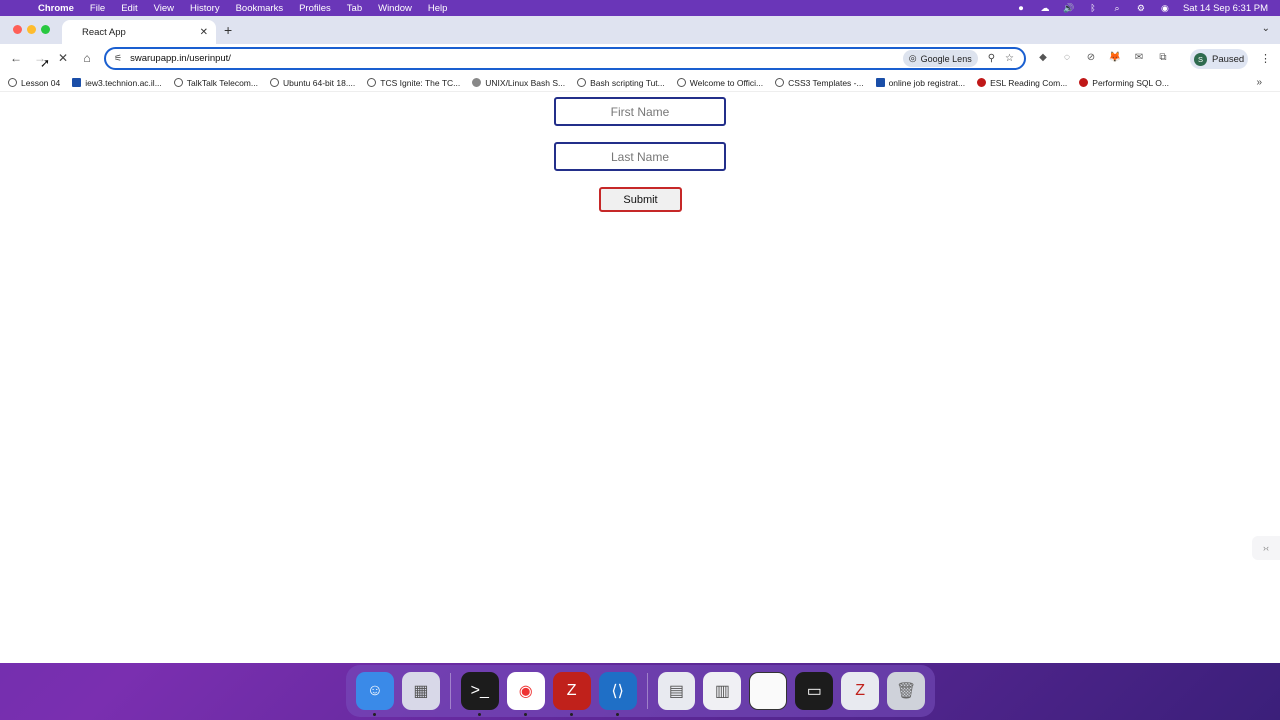 The image size is (1280, 720). What do you see at coordinates (1225, 8) in the screenshot?
I see `clock: Sat 14 Sep 6:31 PM` at bounding box center [1225, 8].